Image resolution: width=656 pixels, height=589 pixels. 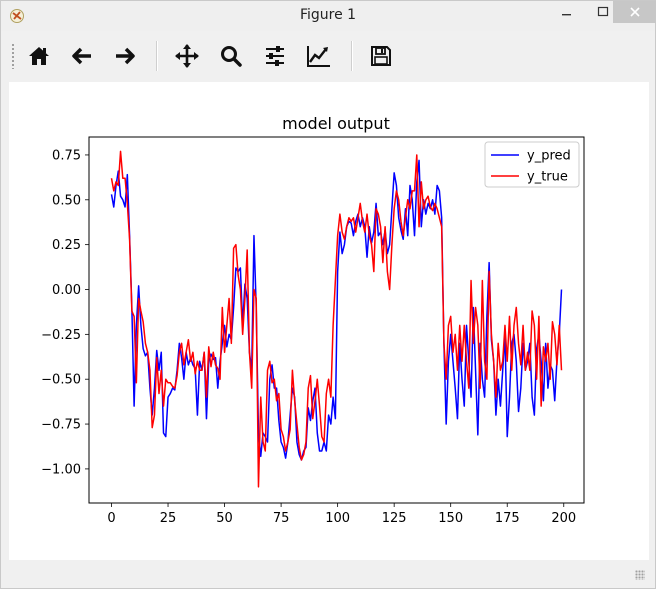 I want to click on x-tick-label: 125, so click(x=394, y=518).